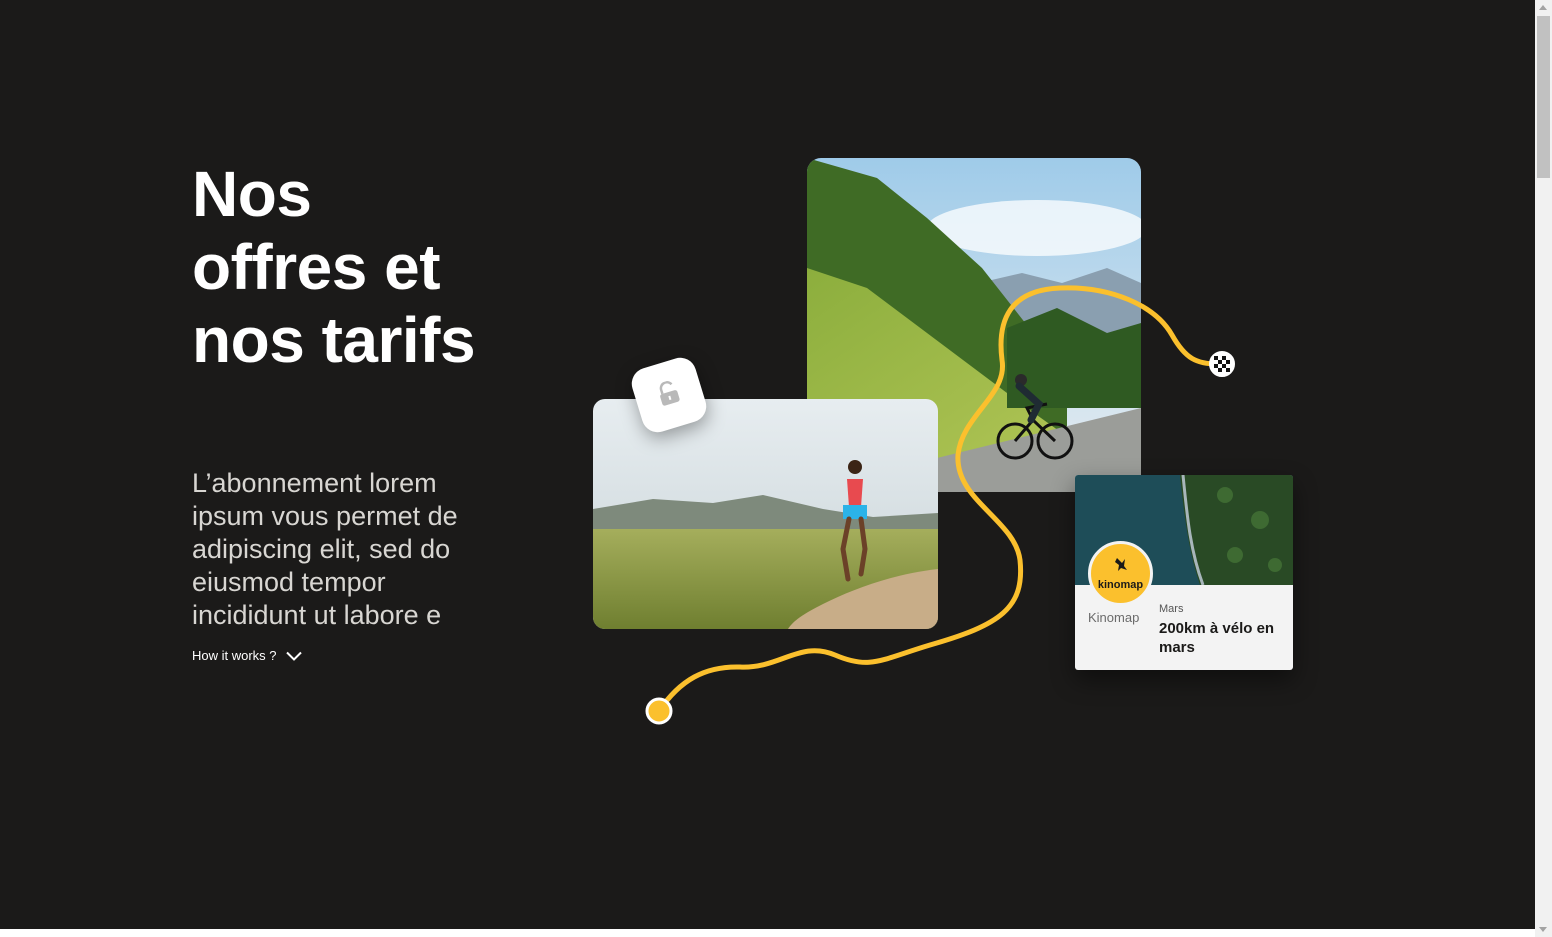 This screenshot has height=937, width=1552. What do you see at coordinates (1543, 7) in the screenshot?
I see `scroll-up-arrow-icon` at bounding box center [1543, 7].